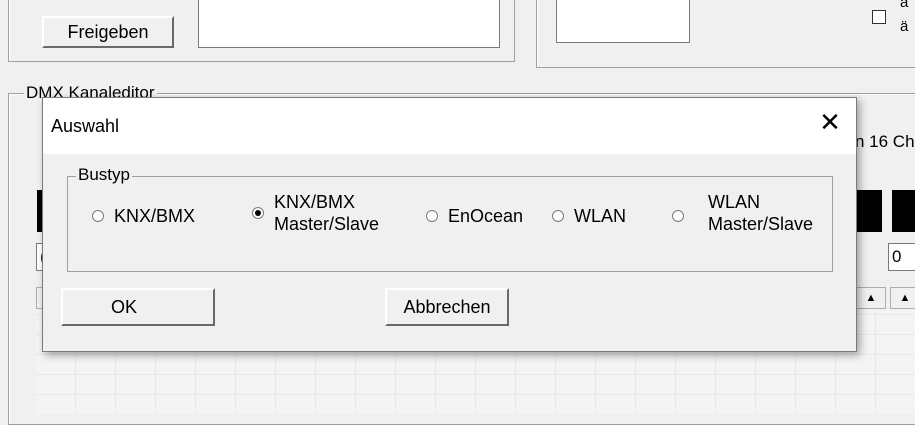 The height and width of the screenshot is (425, 915). What do you see at coordinates (104, 174) in the screenshot?
I see `bustyp-group-label: Bustyp` at bounding box center [104, 174].